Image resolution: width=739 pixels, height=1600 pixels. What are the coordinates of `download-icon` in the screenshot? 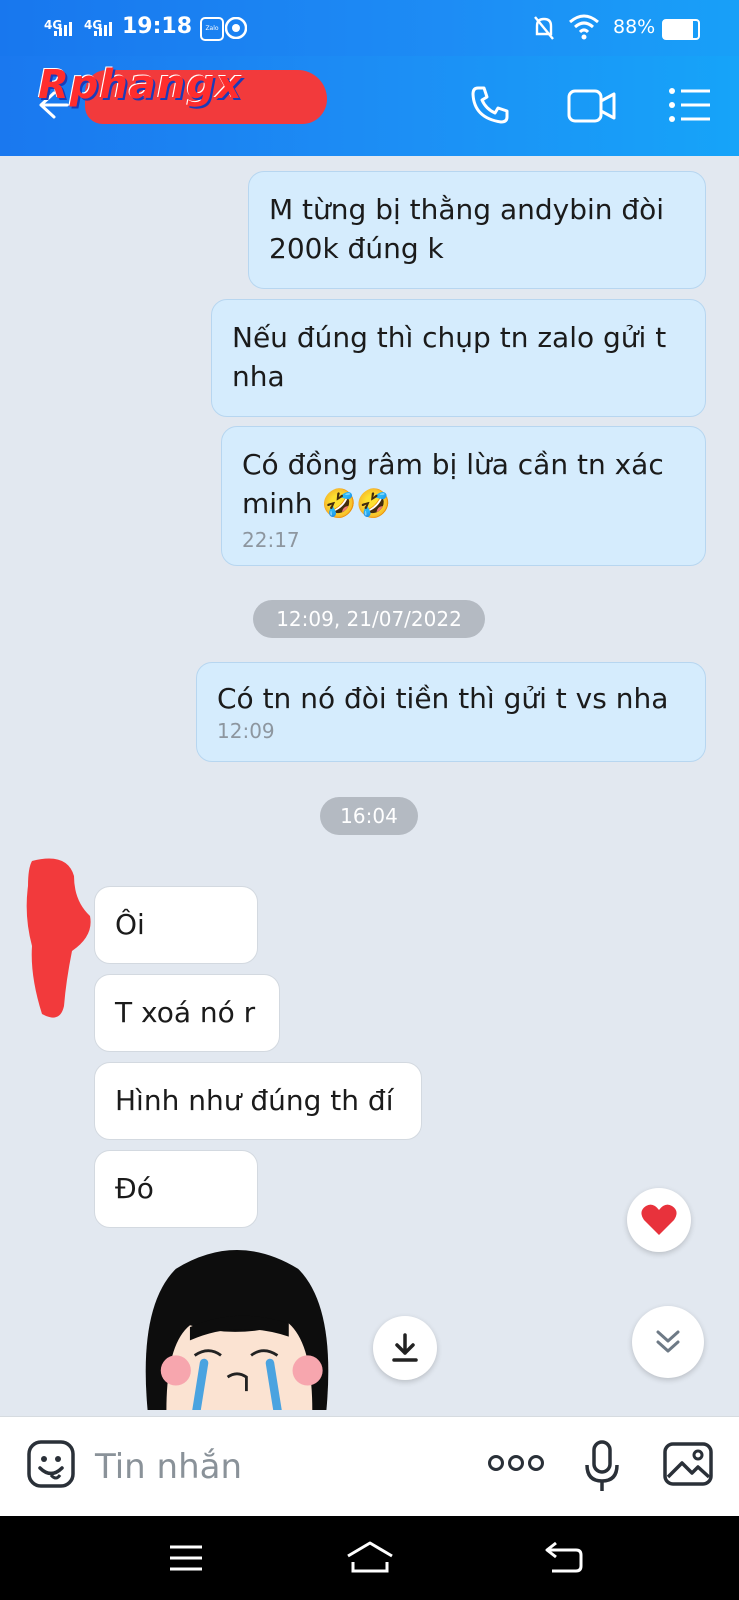 It's located at (405, 1347).